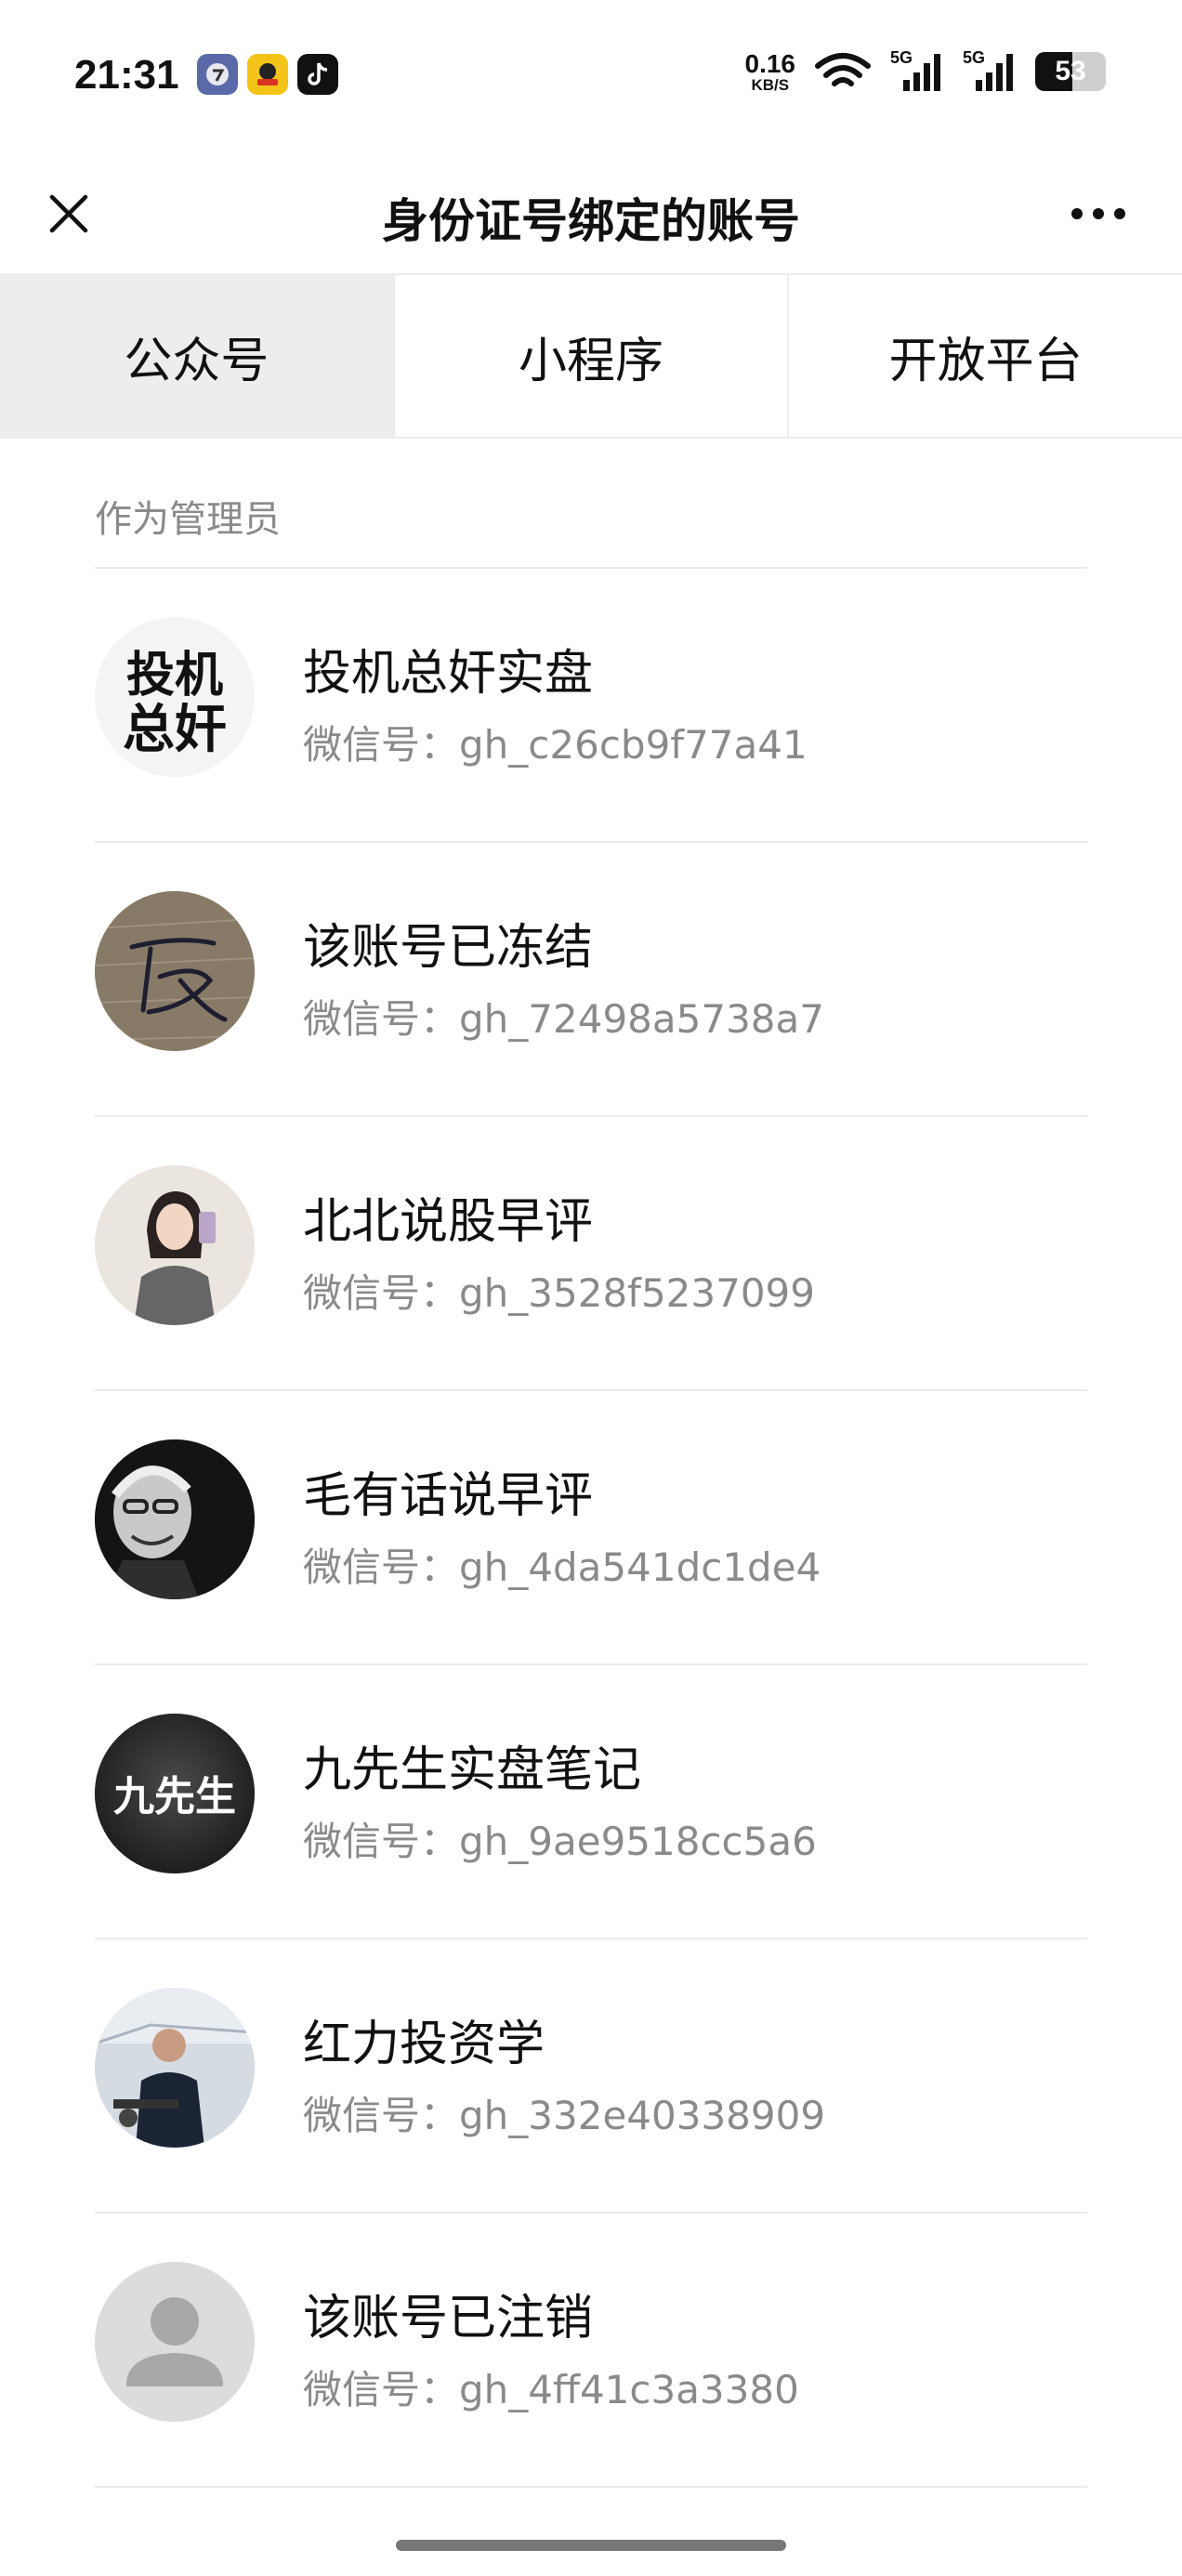 This screenshot has height=2576, width=1182. I want to click on account-wechat-id: 微信号：gh_4da541dc1de4, so click(562, 1567).